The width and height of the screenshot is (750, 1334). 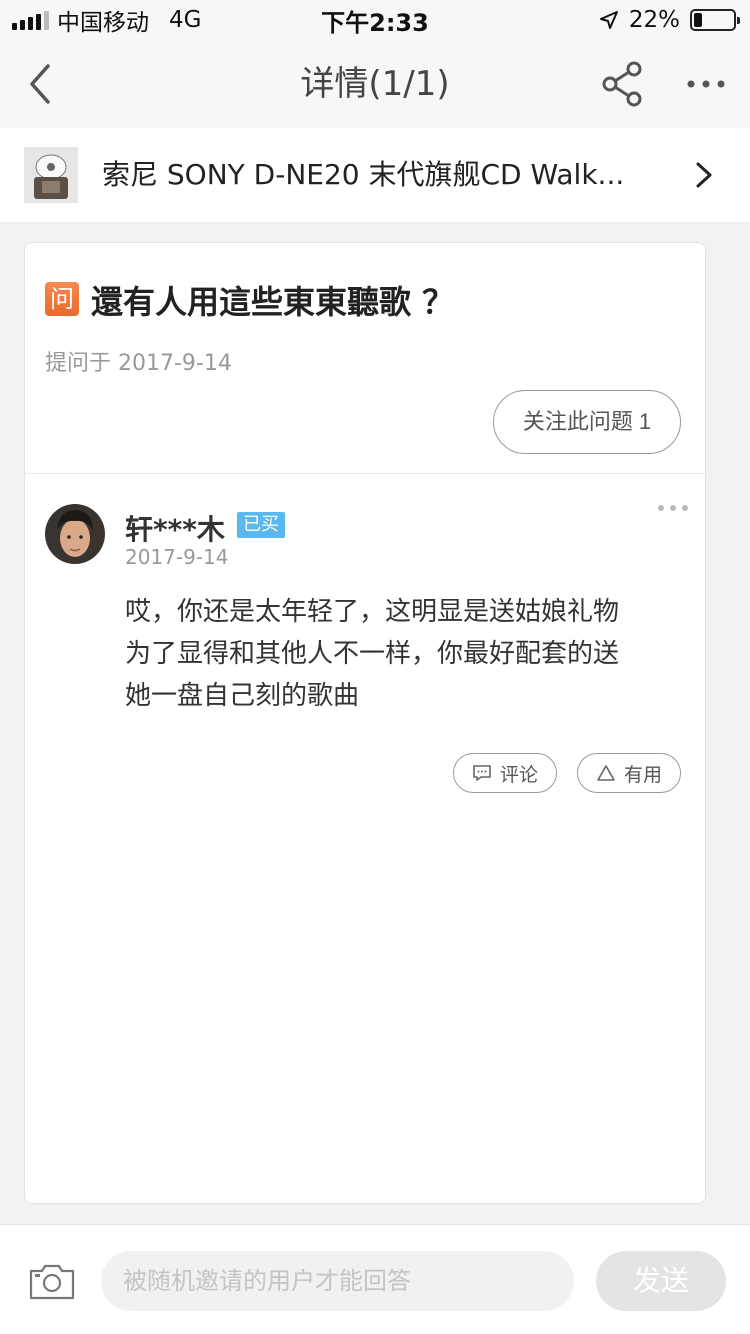 What do you see at coordinates (365, 473) in the screenshot?
I see `divider` at bounding box center [365, 473].